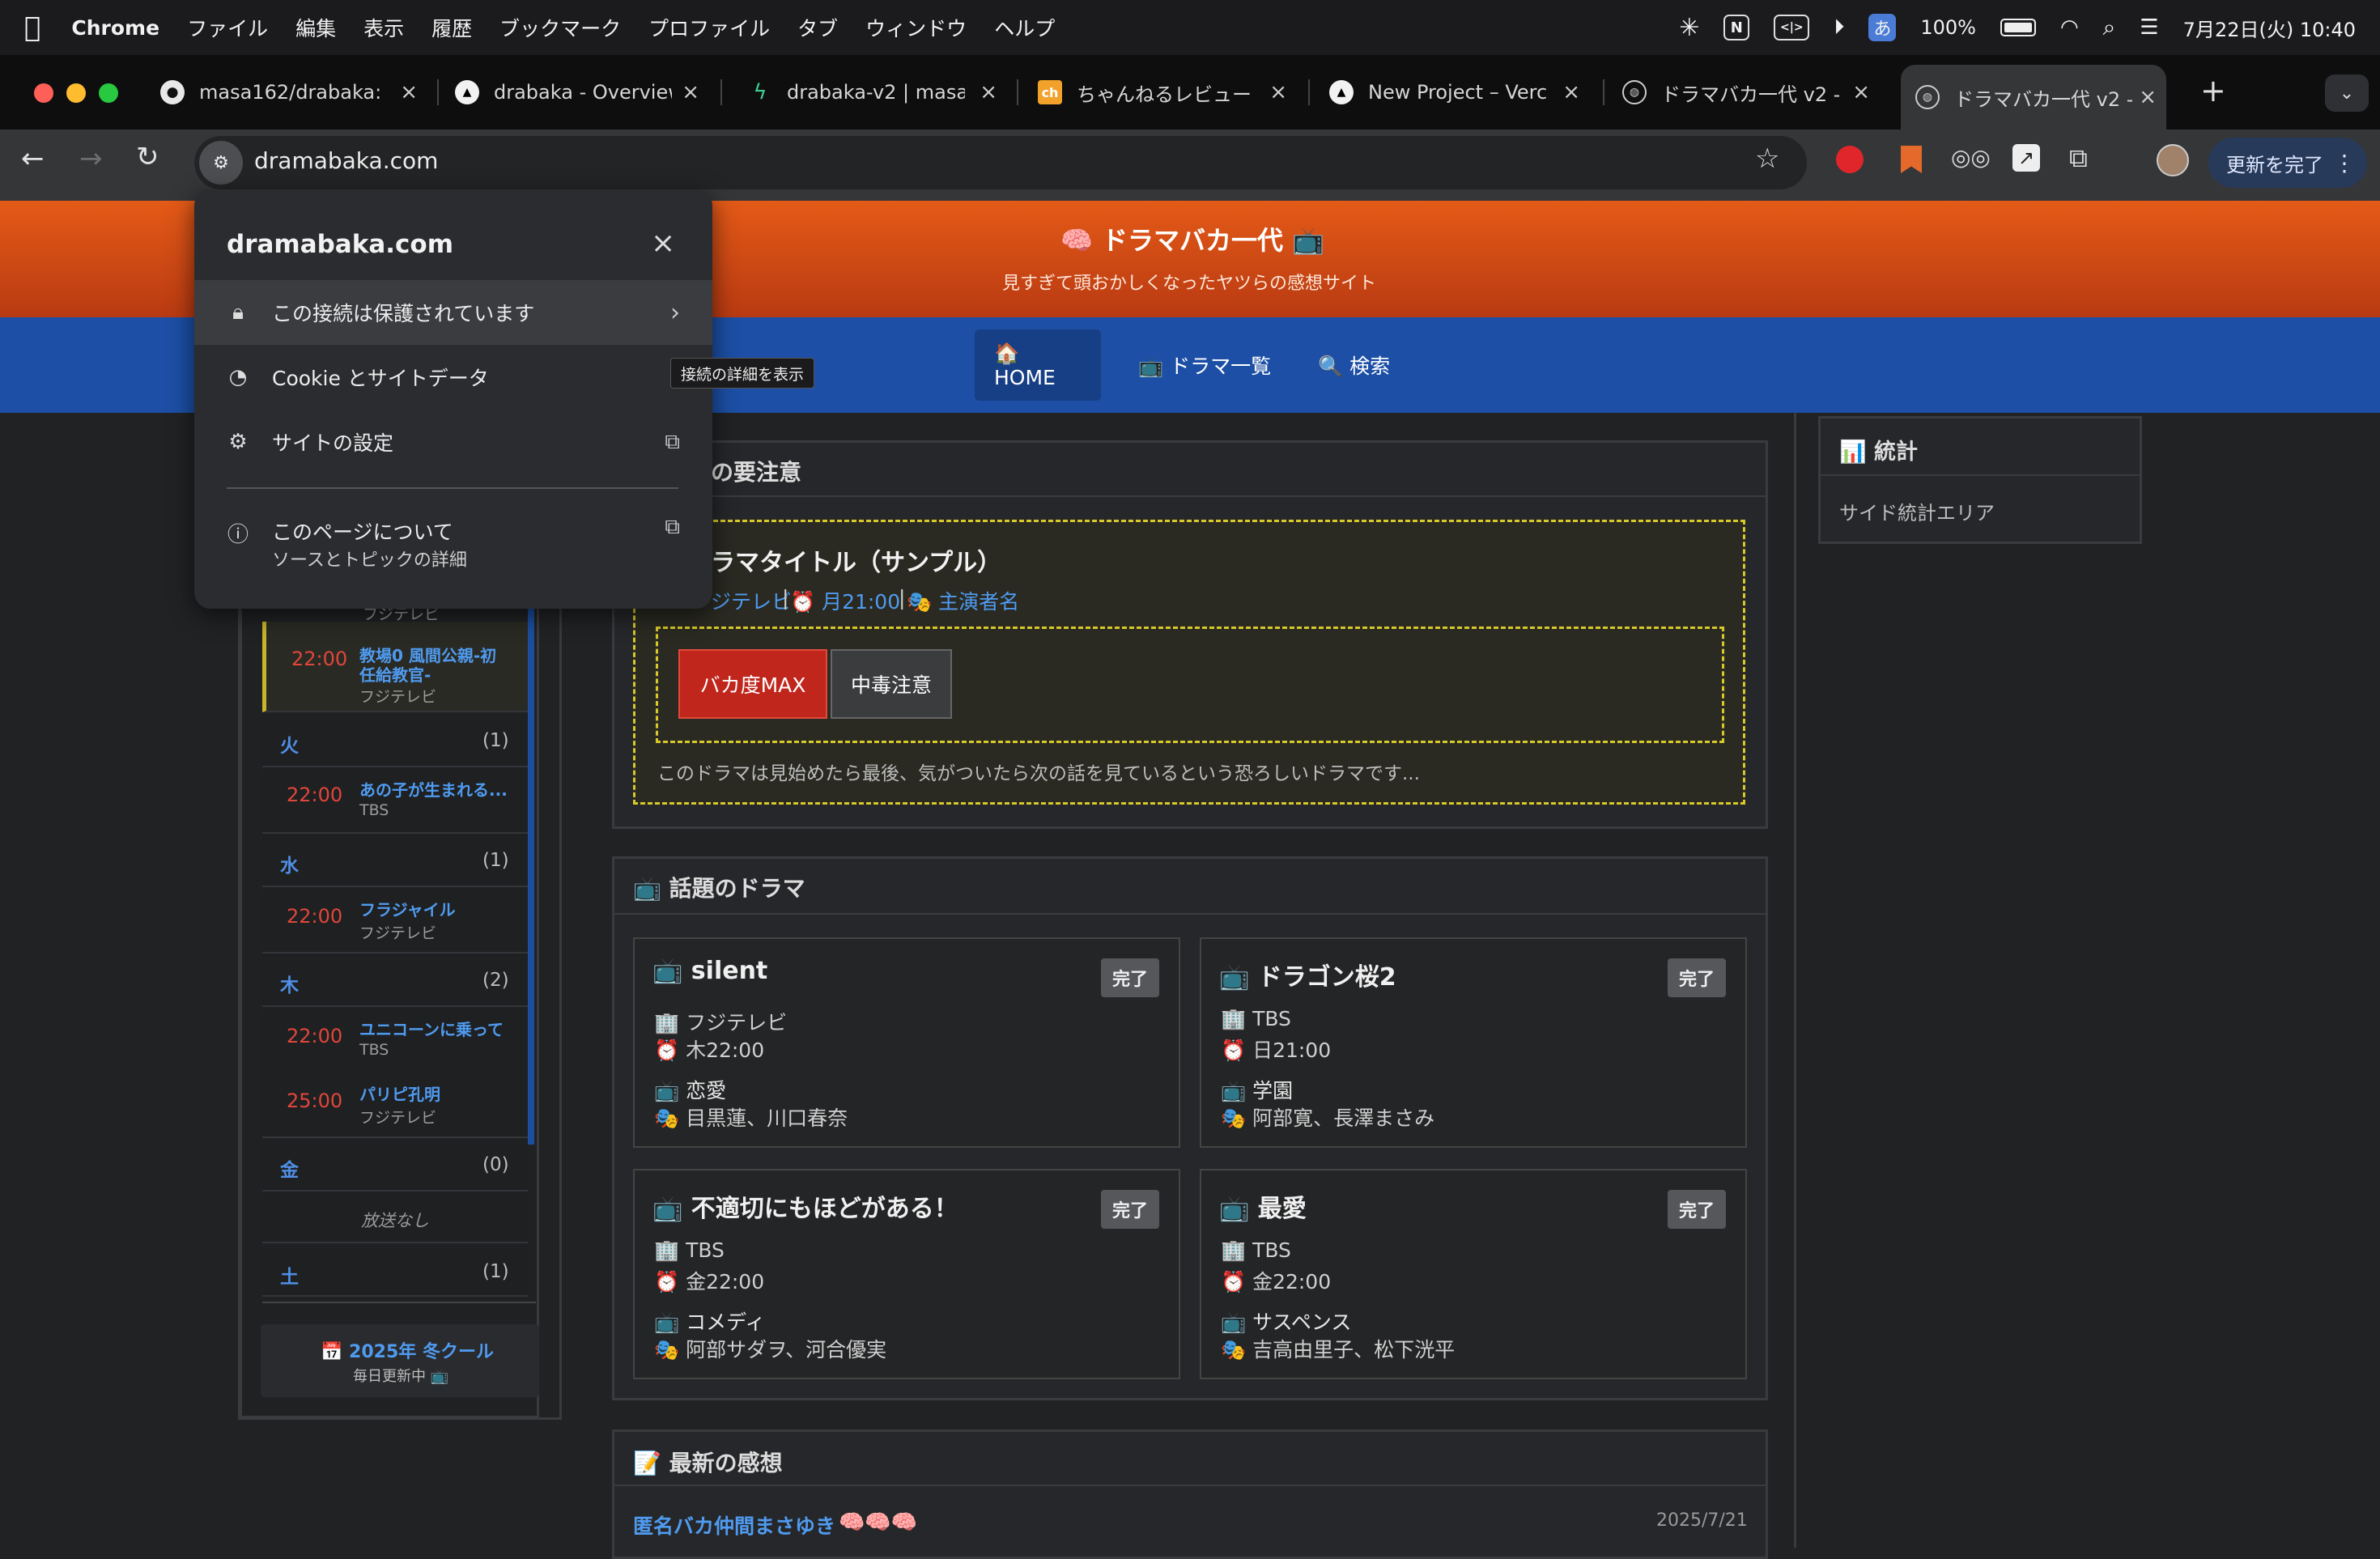  What do you see at coordinates (1307, 975) in the screenshot?
I see `drama-title: 📺 ドラゴン桜2` at bounding box center [1307, 975].